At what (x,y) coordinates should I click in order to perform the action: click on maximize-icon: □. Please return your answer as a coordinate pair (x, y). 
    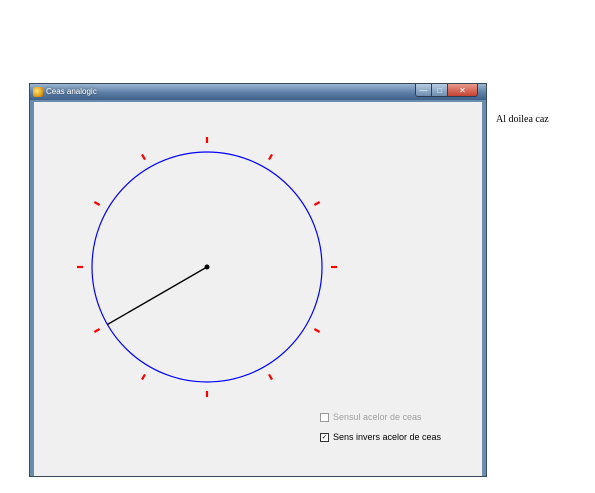
    Looking at the image, I should click on (439, 90).